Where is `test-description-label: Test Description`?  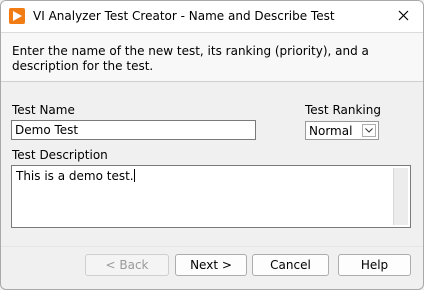
test-description-label: Test Description is located at coordinates (60, 155).